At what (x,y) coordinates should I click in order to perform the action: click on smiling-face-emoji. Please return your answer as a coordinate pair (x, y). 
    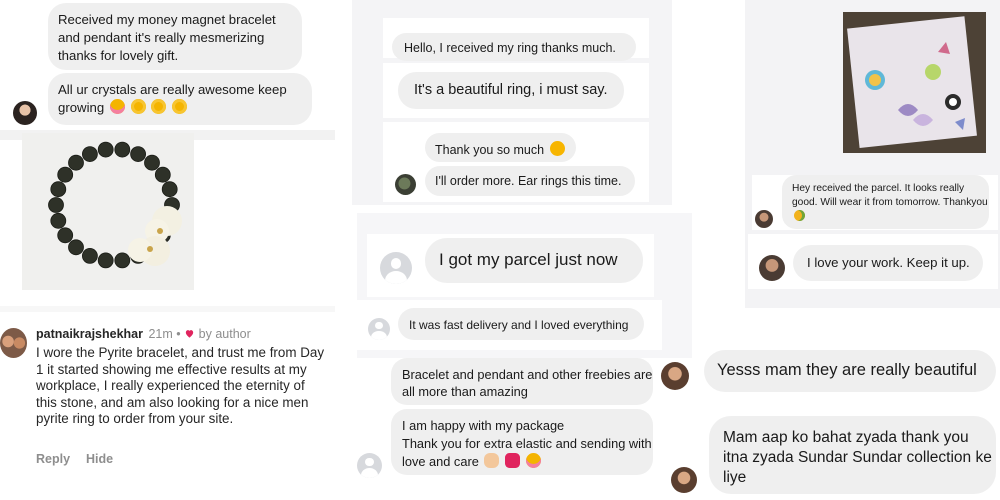
    Looking at the image, I should click on (557, 148).